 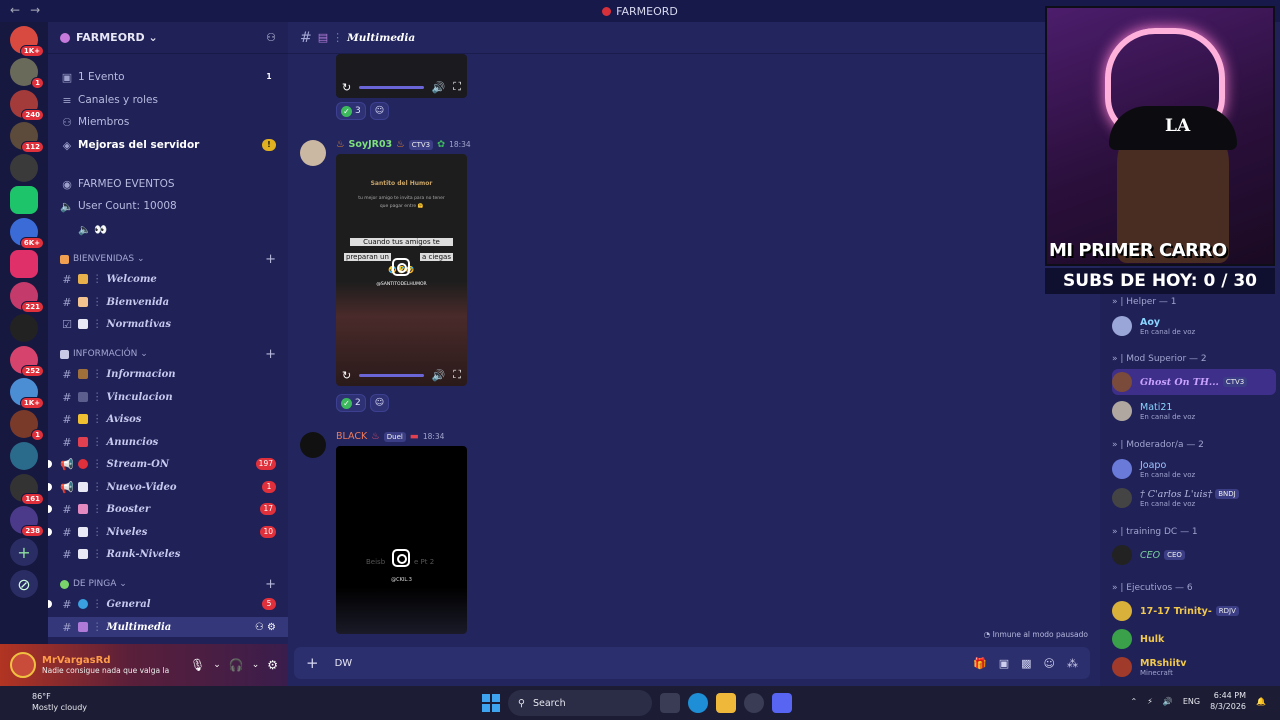 What do you see at coordinates (401, 540) in the screenshot?
I see `video-embed: Beisb e Pt 2 @CKIL.3` at bounding box center [401, 540].